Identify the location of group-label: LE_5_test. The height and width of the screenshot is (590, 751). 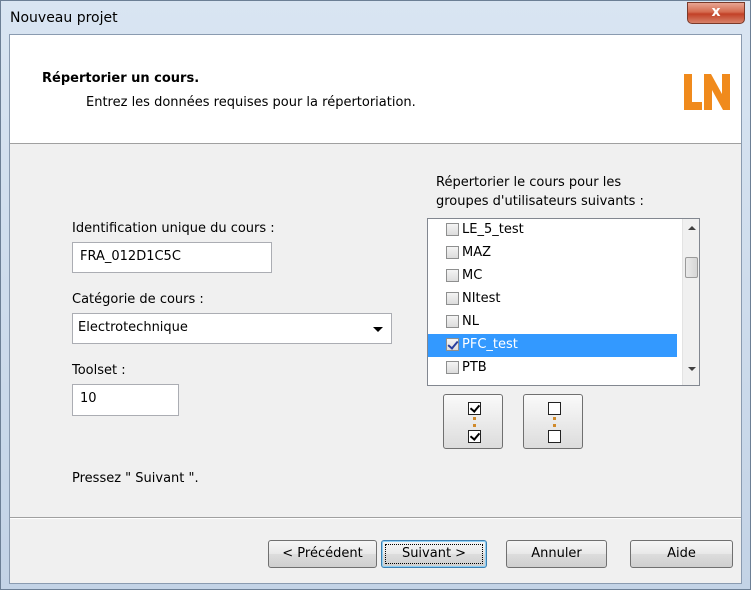
(493, 229).